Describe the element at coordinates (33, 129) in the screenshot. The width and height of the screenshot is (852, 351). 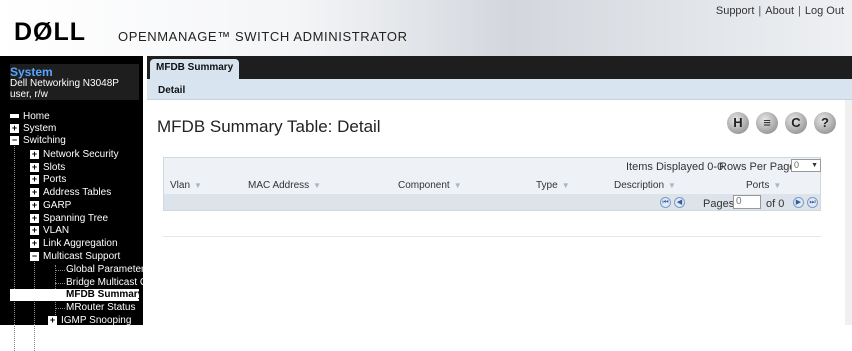
I see `nav-item-system: + System` at that location.